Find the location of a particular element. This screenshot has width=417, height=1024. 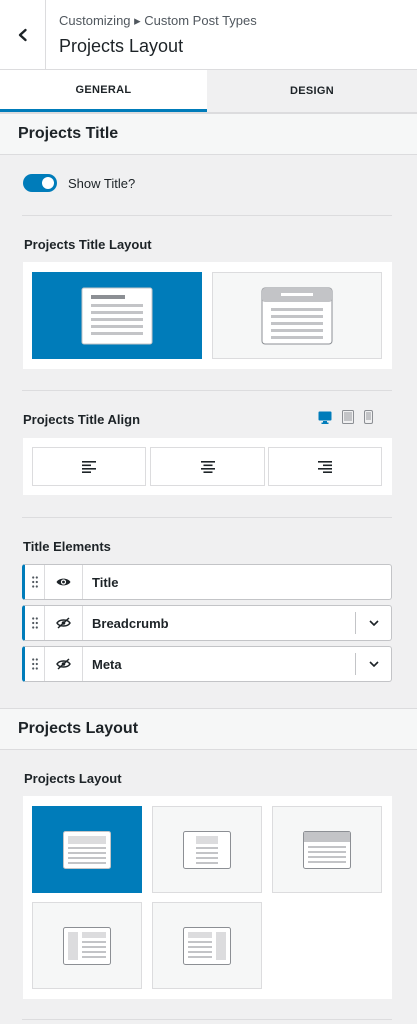

tablet-icon is located at coordinates (348, 417).